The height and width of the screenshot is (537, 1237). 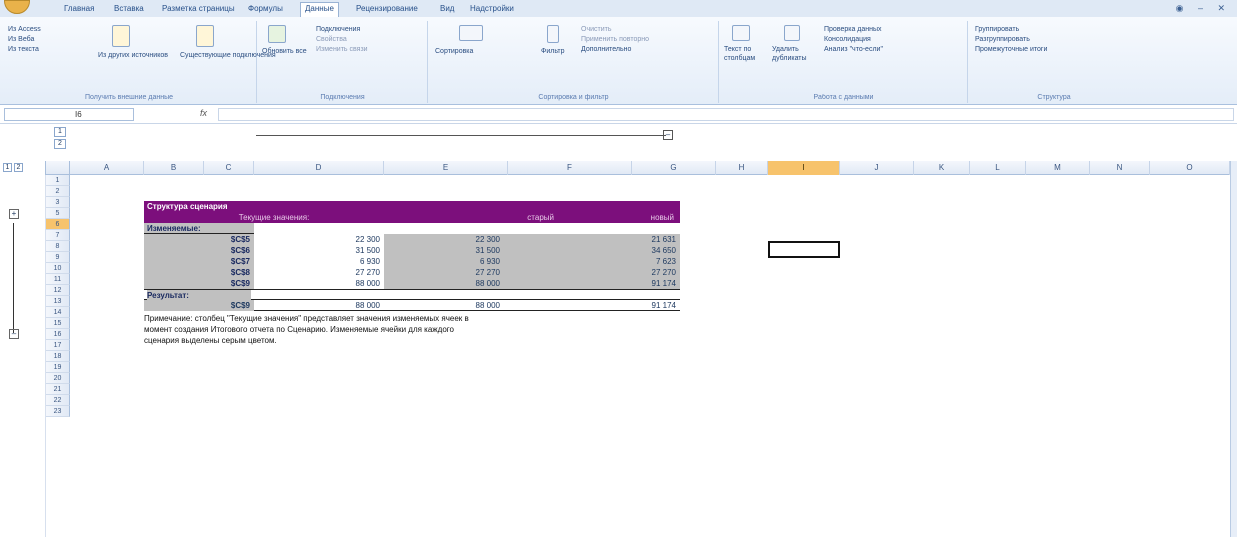 I want to click on changing-row: $C$6 31 500 31 500 34 650, so click(x=412, y=250).